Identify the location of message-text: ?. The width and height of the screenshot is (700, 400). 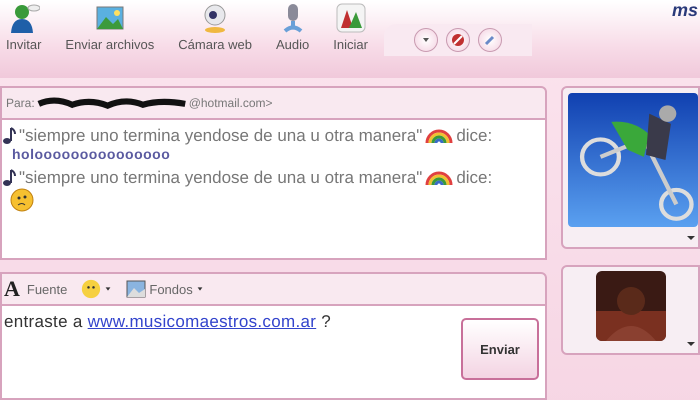
(326, 321).